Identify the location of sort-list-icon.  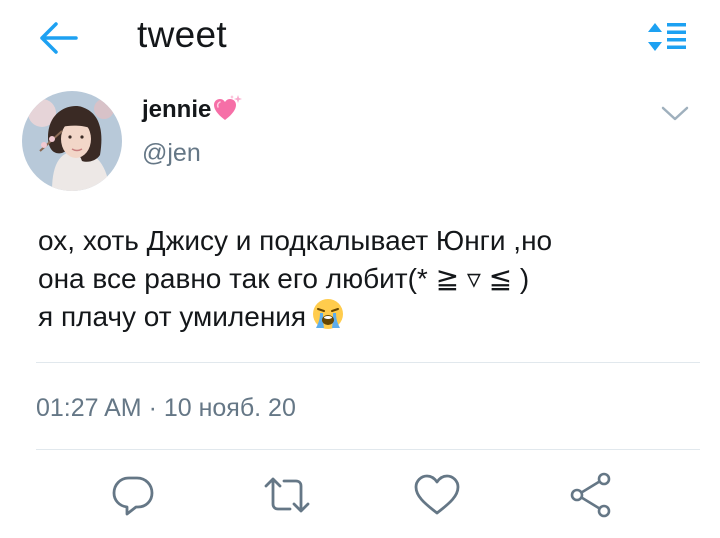
(667, 37).